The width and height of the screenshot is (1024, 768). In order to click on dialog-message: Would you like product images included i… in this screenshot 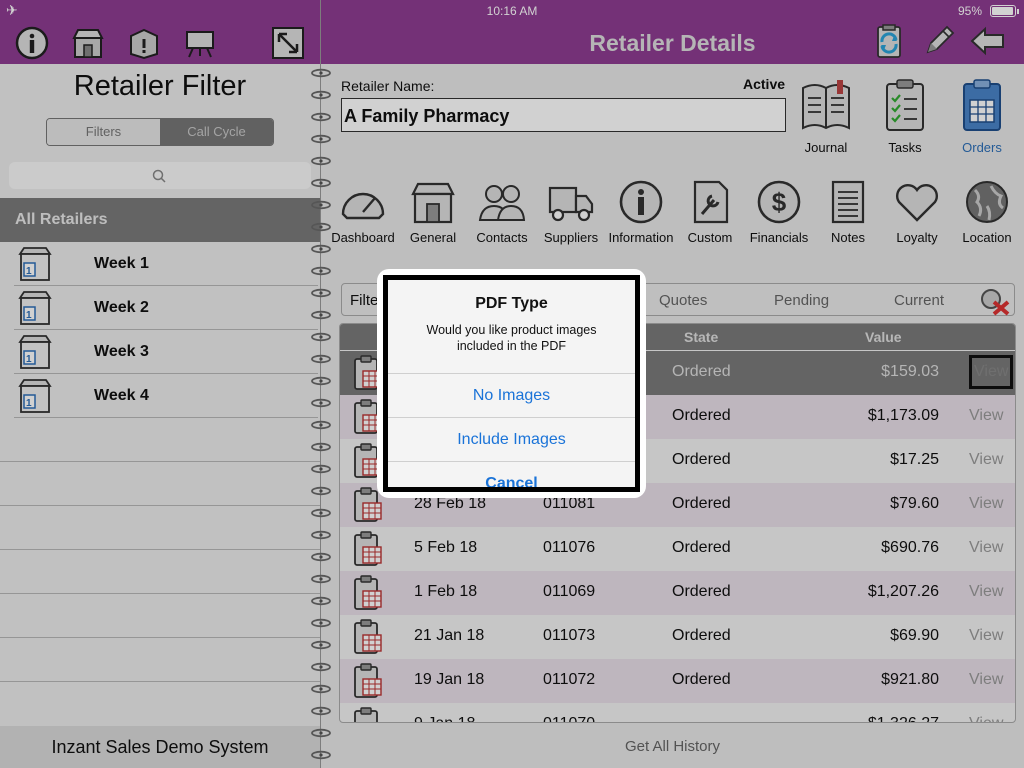, I will do `click(511, 338)`.